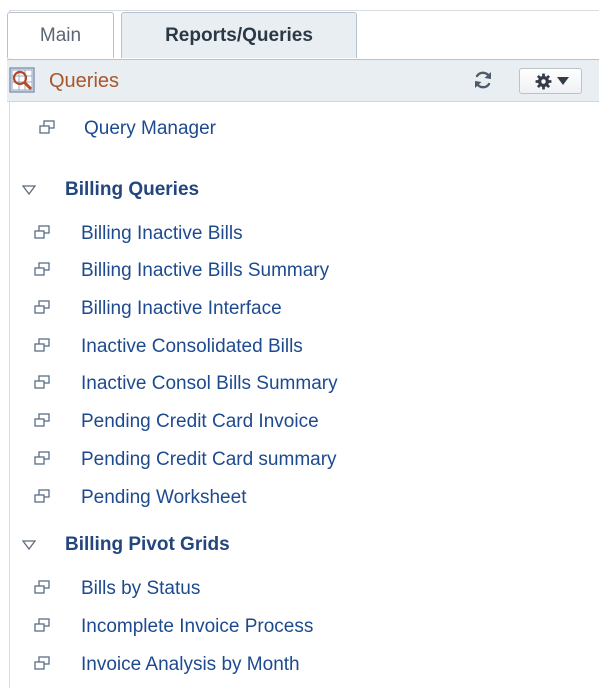 The image size is (599, 688). Describe the element at coordinates (84, 81) in the screenshot. I see `pagelet-title: Queries` at that location.